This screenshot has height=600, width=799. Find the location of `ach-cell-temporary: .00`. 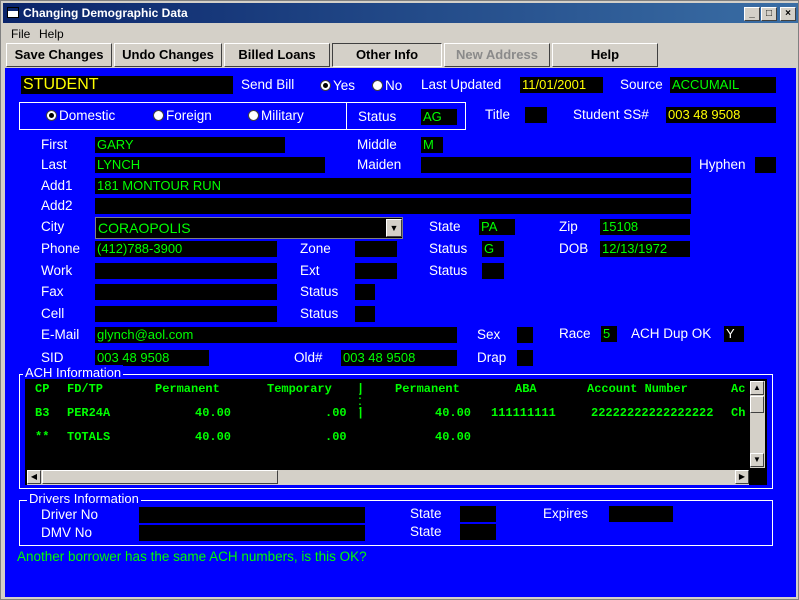

ach-cell-temporary: .00 is located at coordinates (336, 413).